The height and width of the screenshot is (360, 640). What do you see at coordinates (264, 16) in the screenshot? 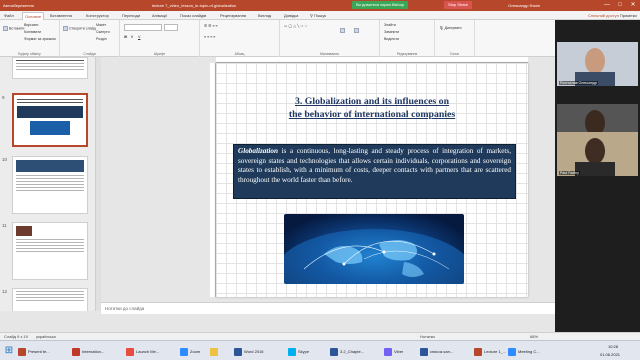
I see `tab-view: Вигляд` at bounding box center [264, 16].